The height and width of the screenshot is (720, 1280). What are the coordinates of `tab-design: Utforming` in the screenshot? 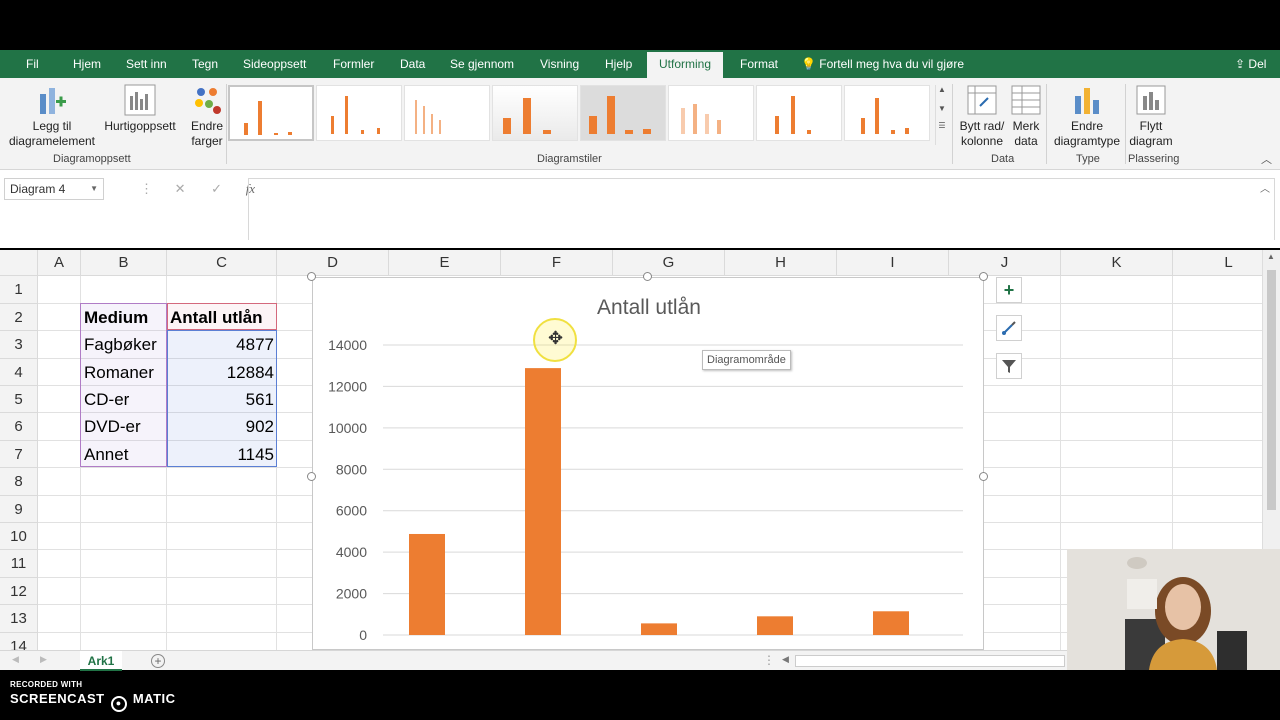 It's located at (685, 65).